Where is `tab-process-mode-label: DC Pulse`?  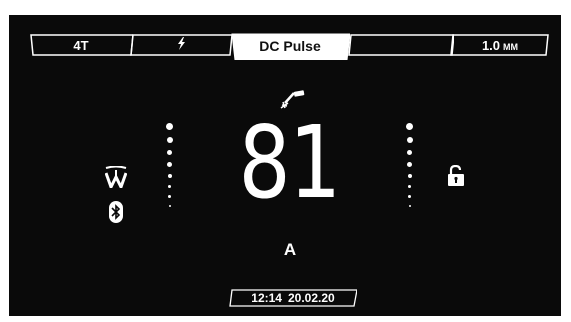
tab-process-mode-label: DC Pulse is located at coordinates (290, 46).